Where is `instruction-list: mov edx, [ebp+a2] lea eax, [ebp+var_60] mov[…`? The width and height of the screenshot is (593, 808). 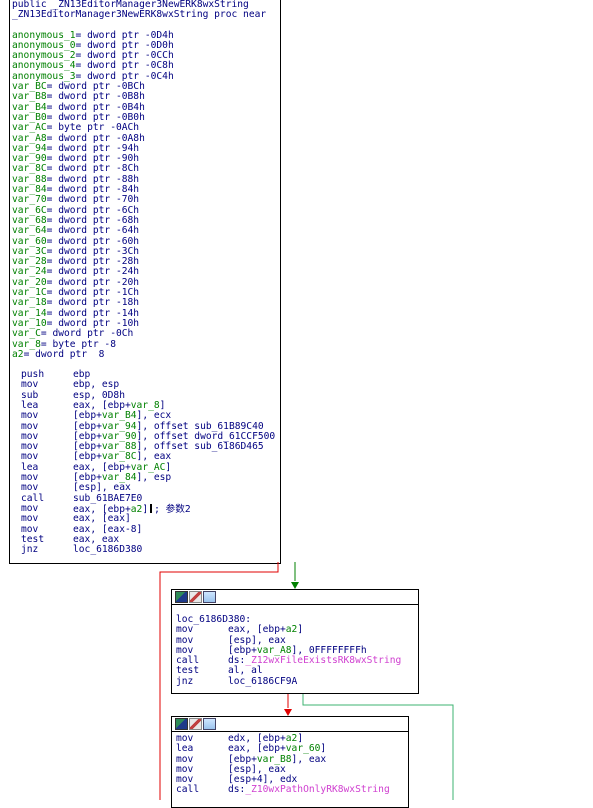
instruction-list: mov edx, [ebp+a2] lea eax, [ebp+var_60] mov[… is located at coordinates (290, 764).